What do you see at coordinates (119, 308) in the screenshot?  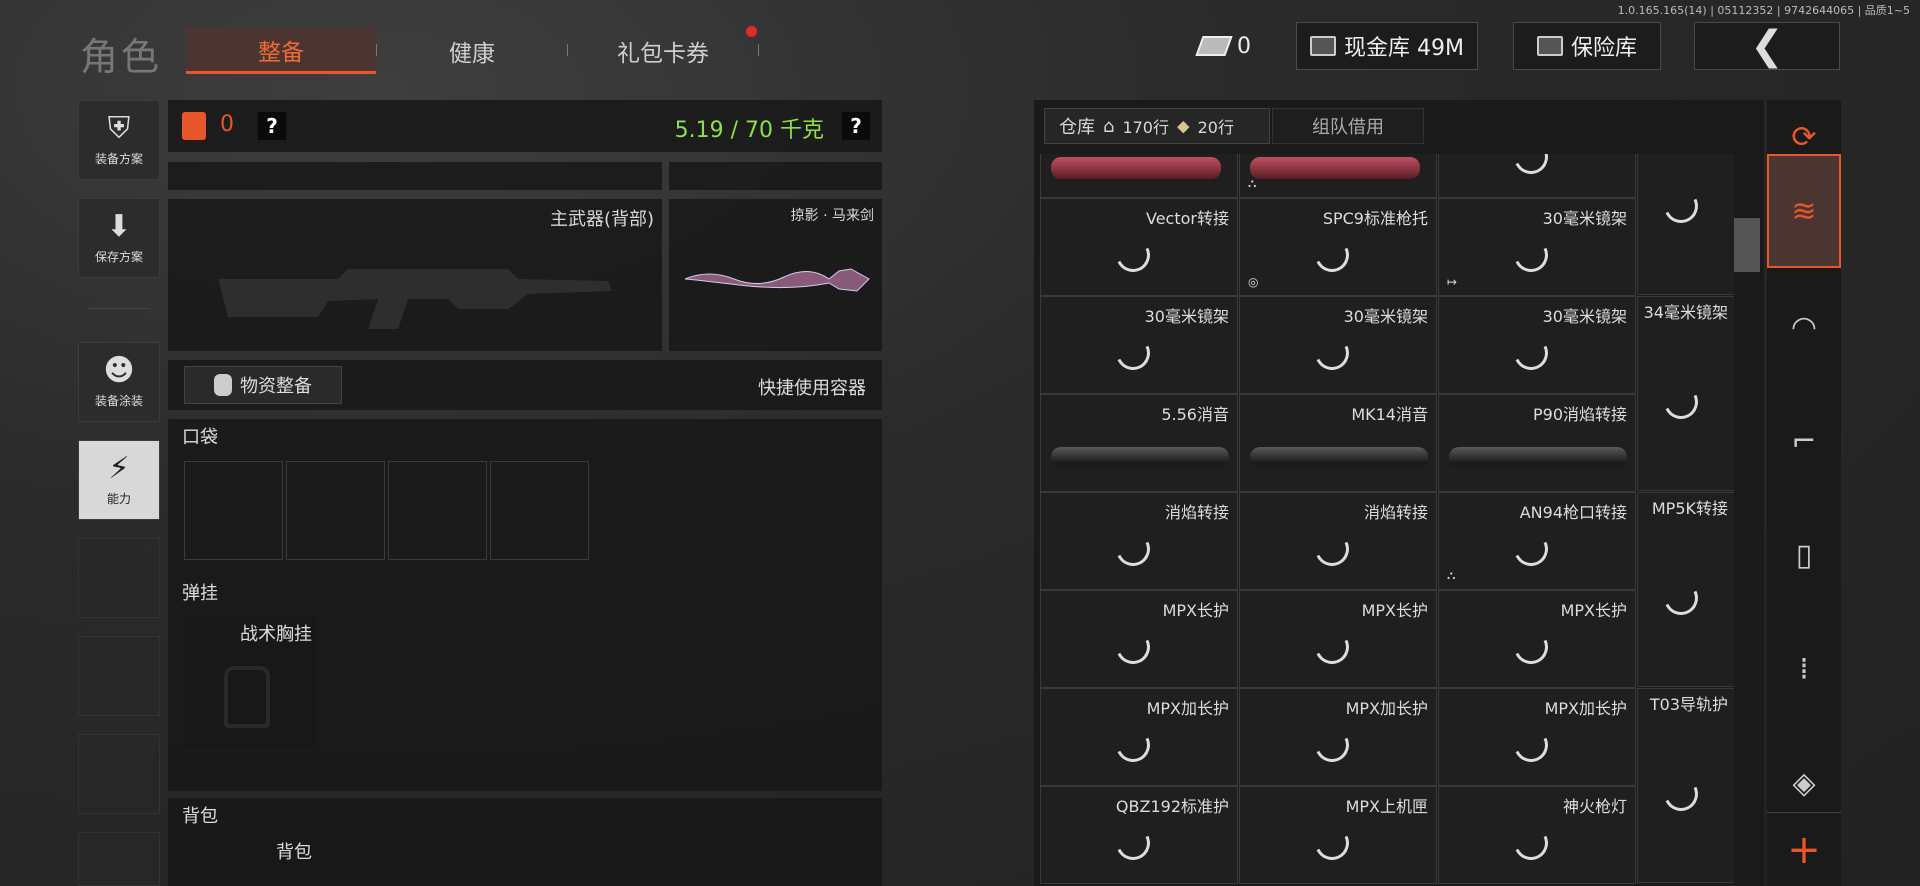 I see `nav-divider` at bounding box center [119, 308].